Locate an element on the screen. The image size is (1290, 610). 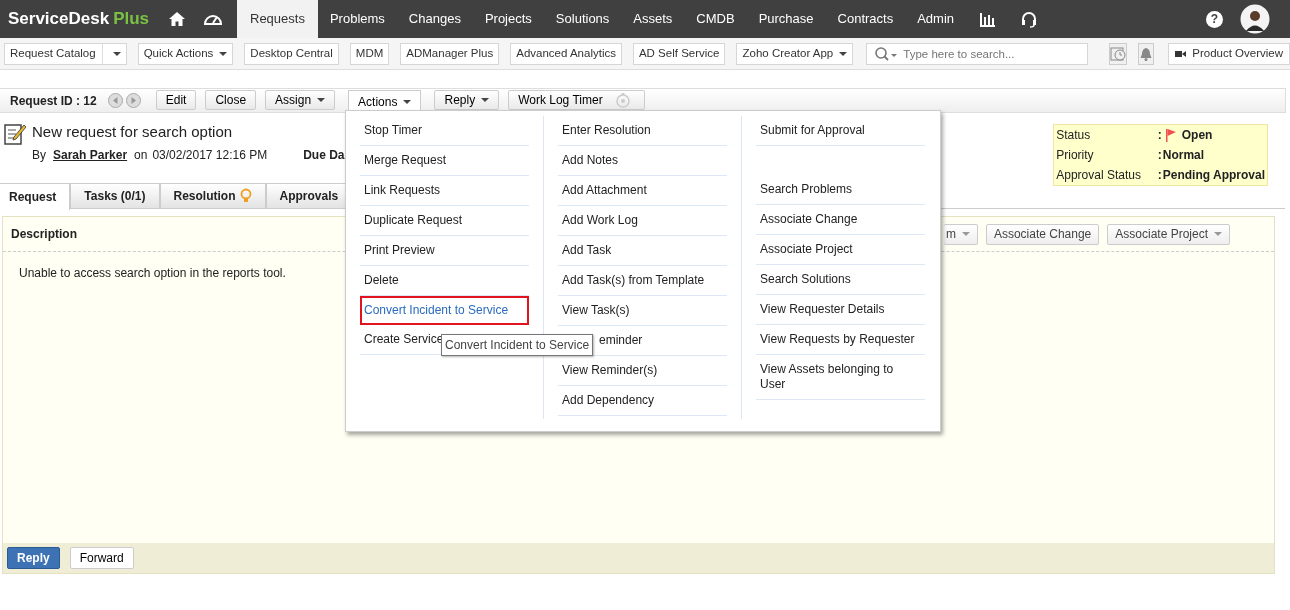
menu-item: View Assets belonging to User is located at coordinates (840, 377).